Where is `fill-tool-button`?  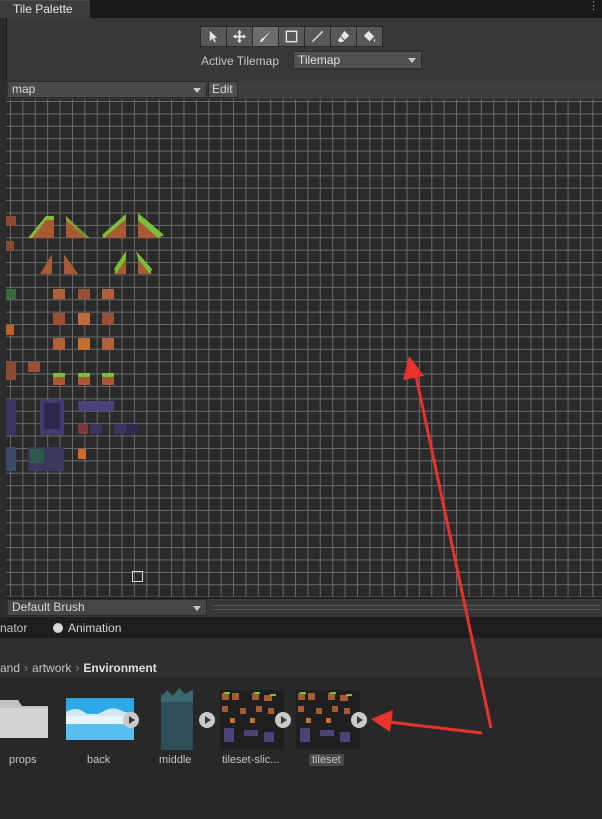
fill-tool-button is located at coordinates (369, 36).